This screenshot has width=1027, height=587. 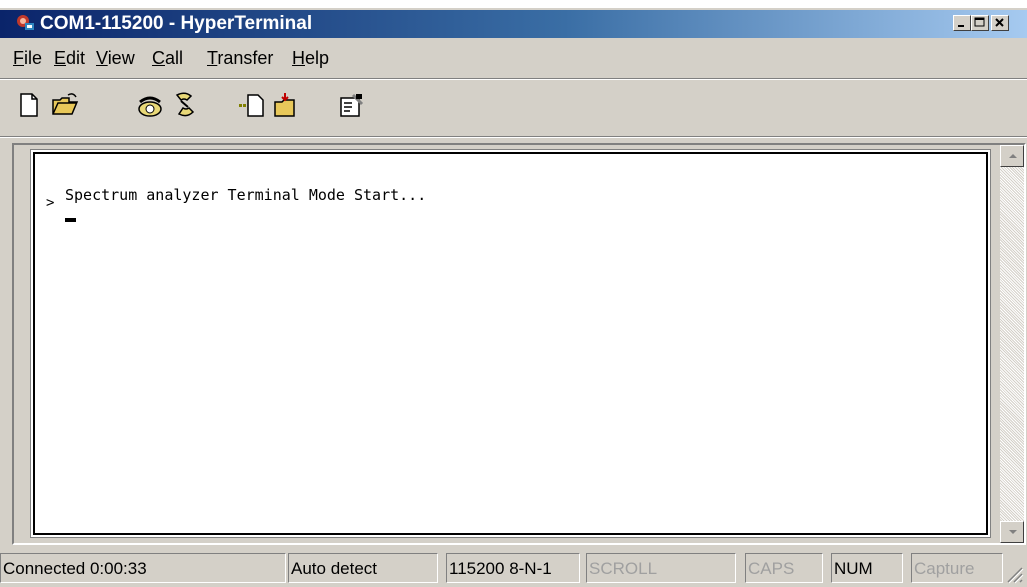 I want to click on menu-file: File, so click(x=27, y=58).